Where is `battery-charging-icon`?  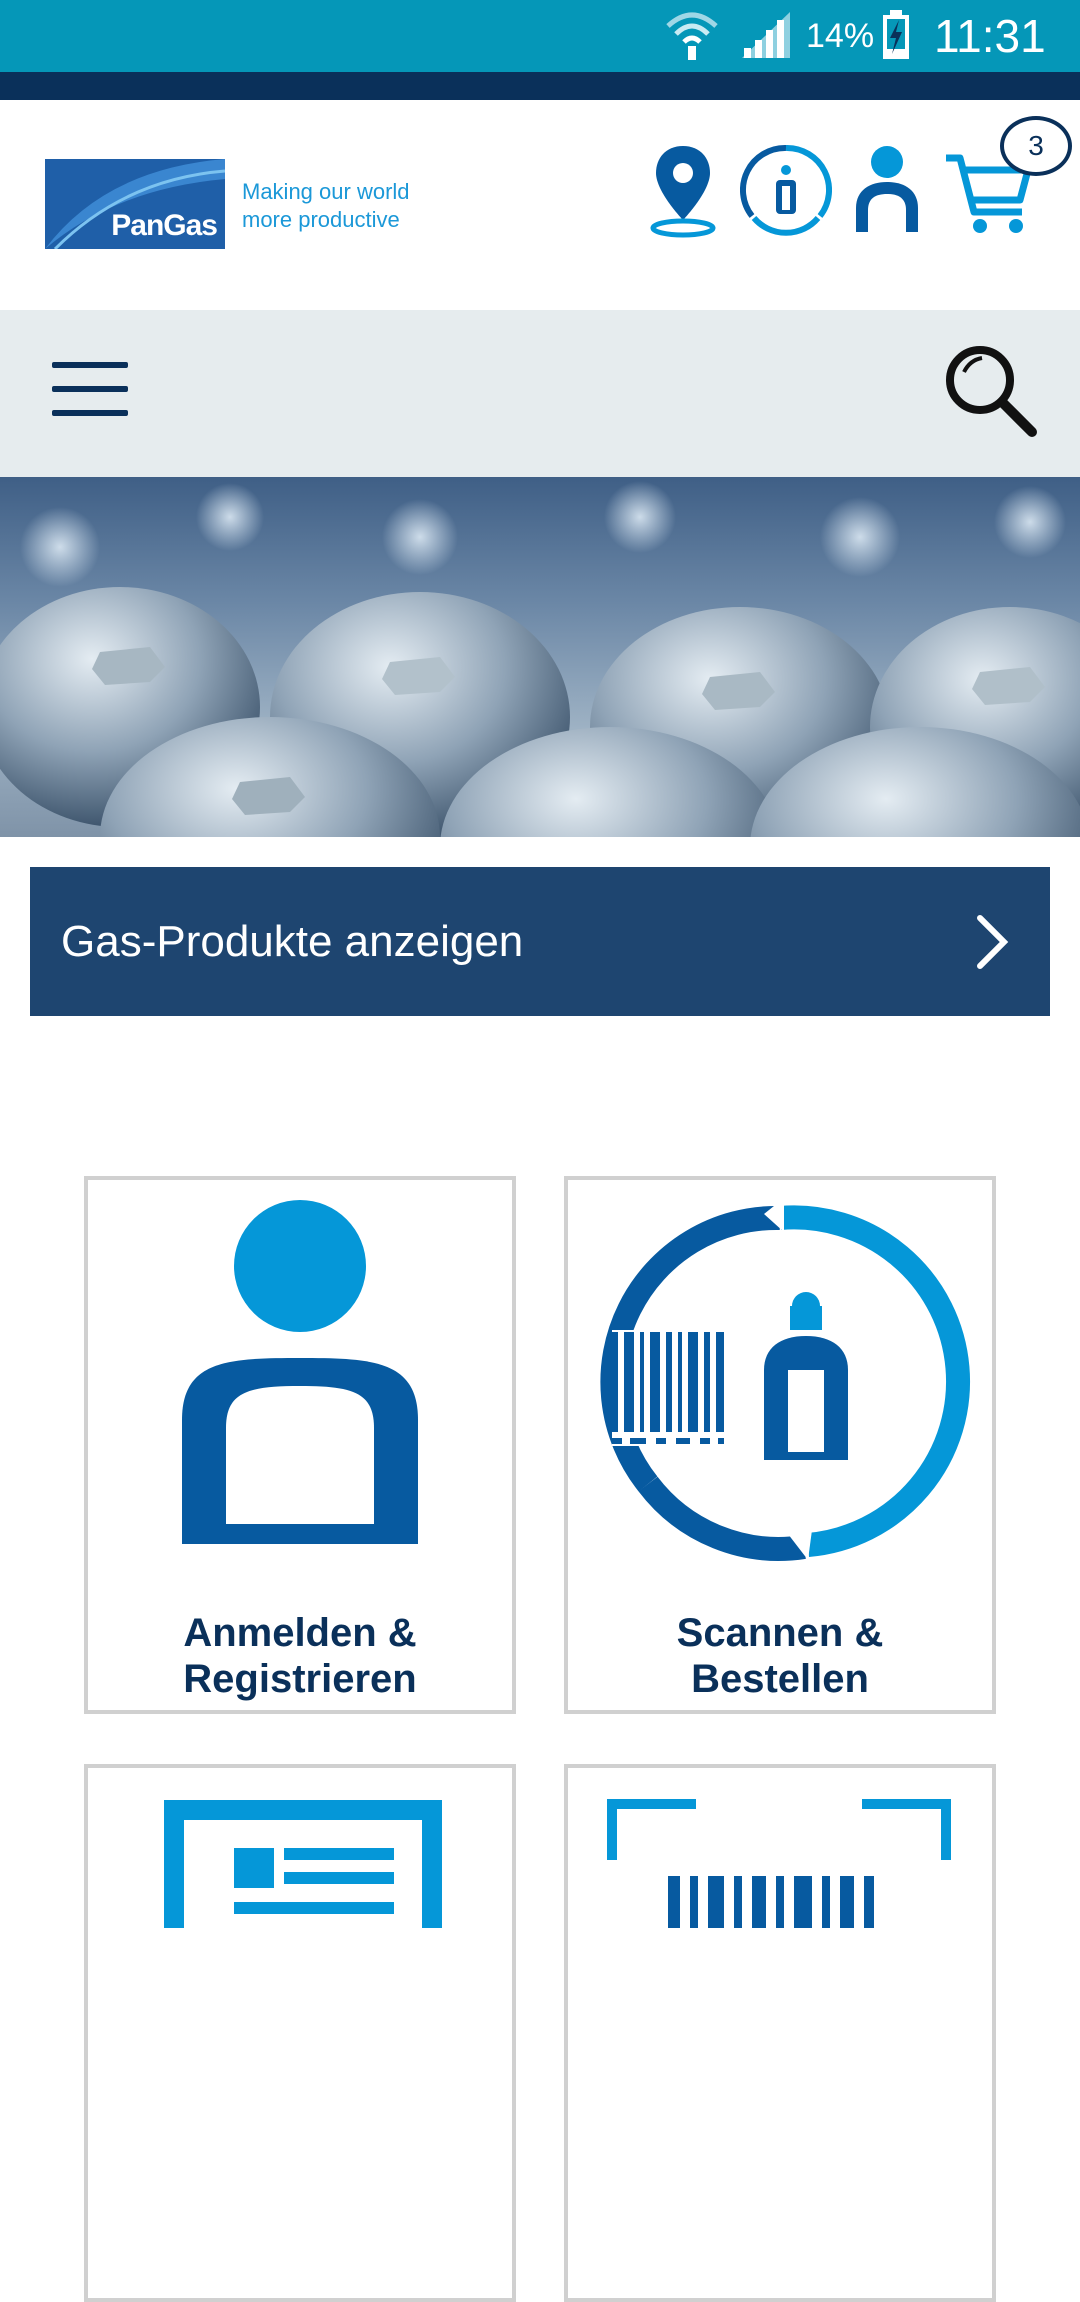 battery-charging-icon is located at coordinates (896, 34).